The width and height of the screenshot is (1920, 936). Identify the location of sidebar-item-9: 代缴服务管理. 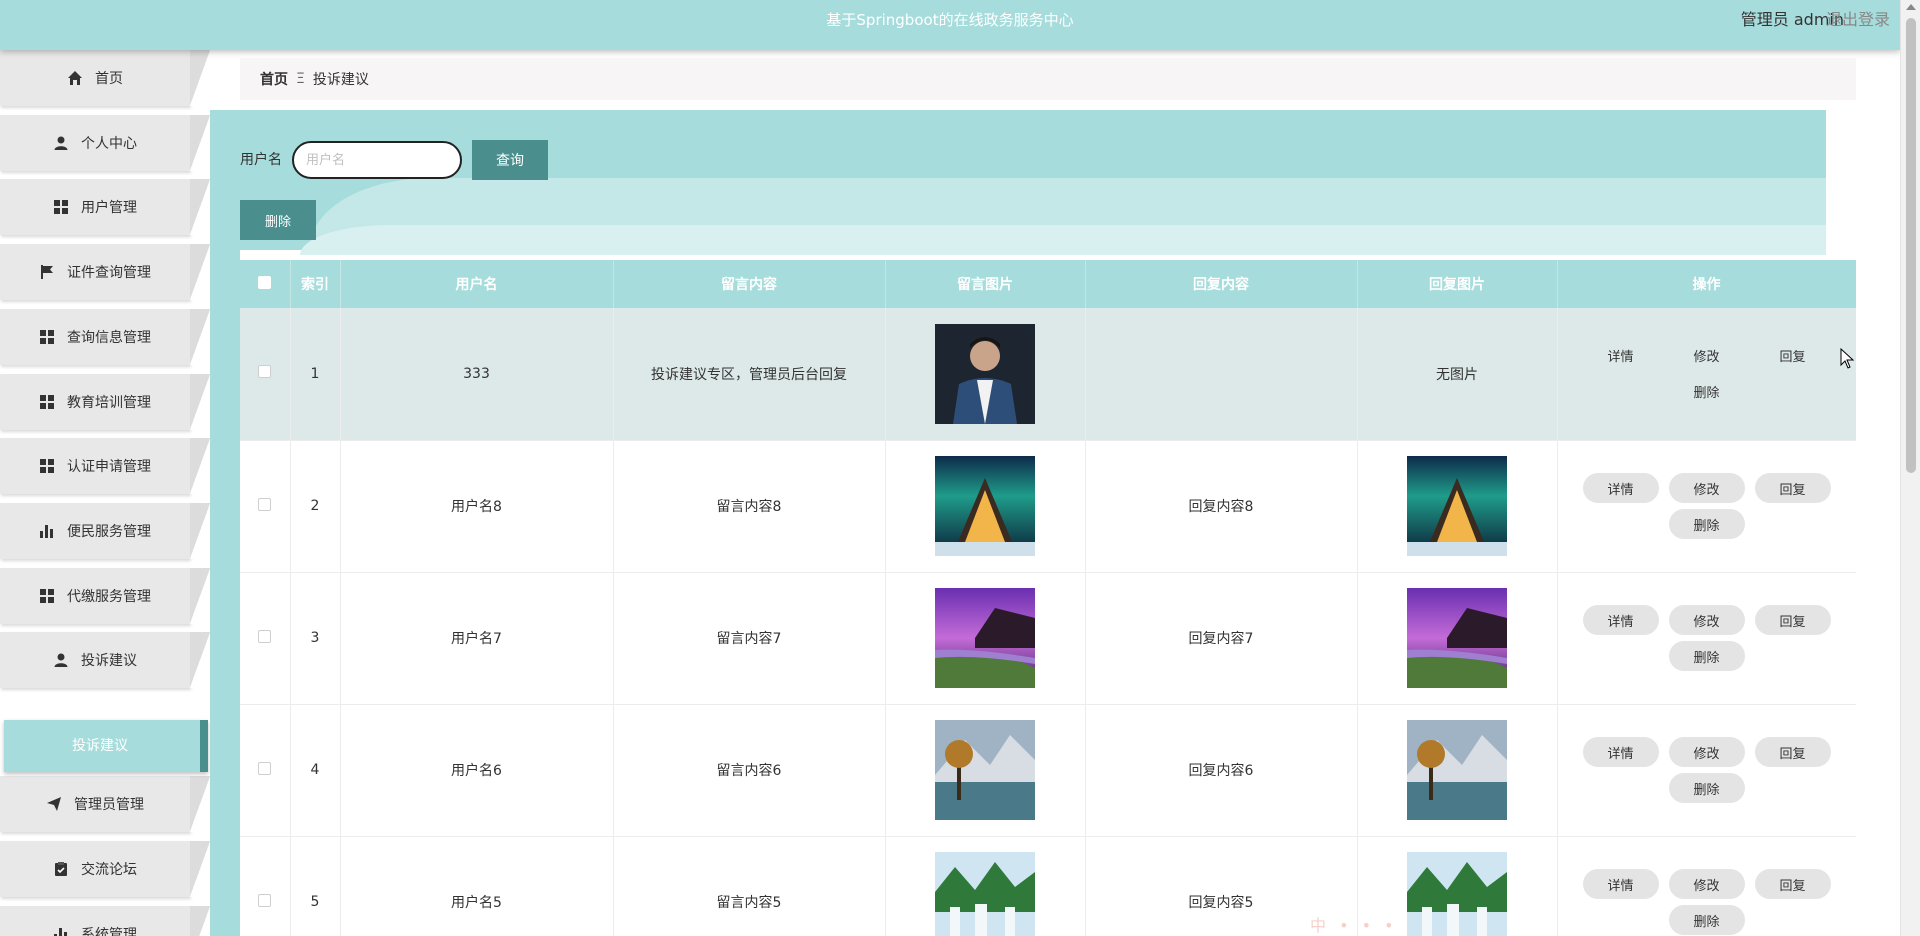
(105, 596).